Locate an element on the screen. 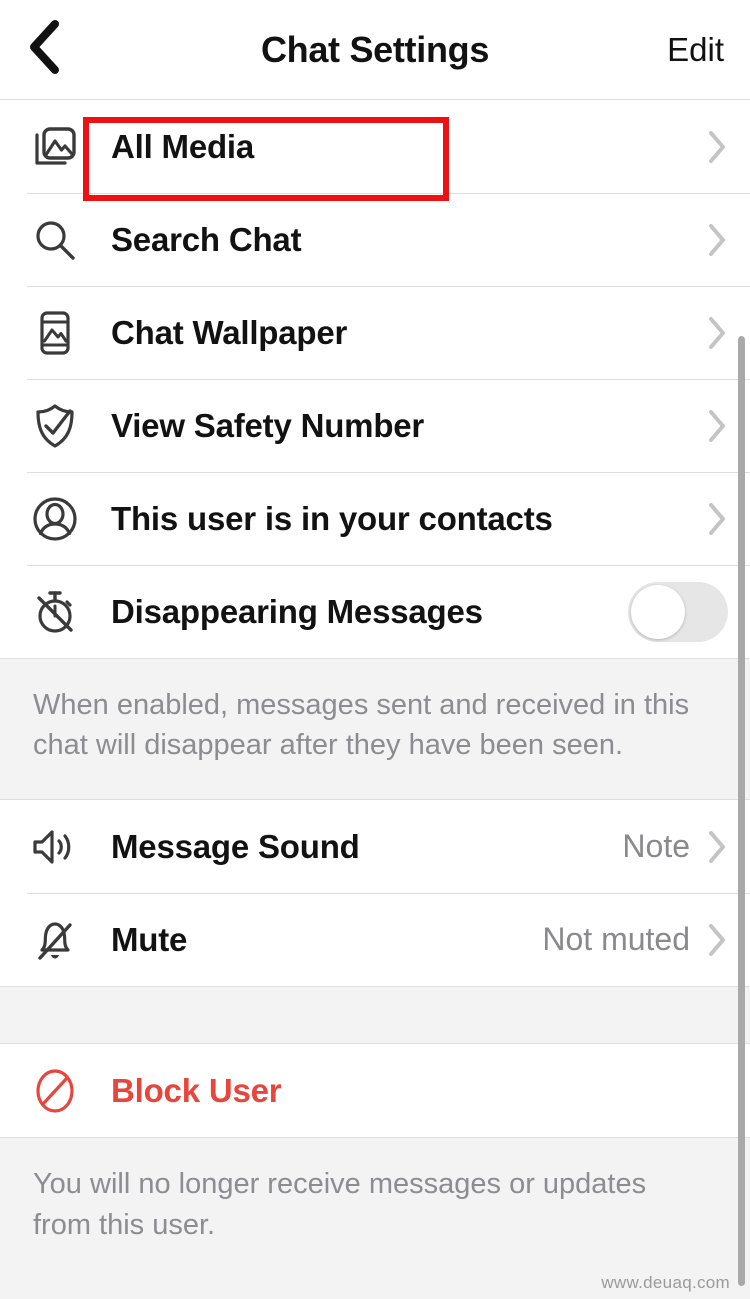 The image size is (750, 1299). row-disappearing-messages: Disappearing Messages is located at coordinates (375, 611).